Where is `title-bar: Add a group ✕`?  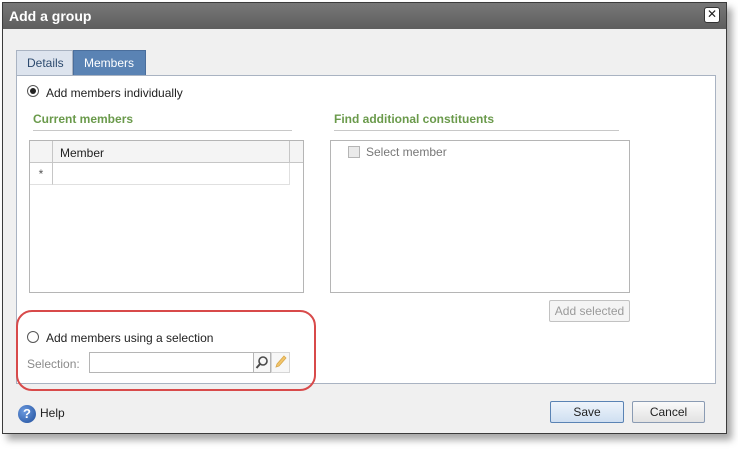
title-bar: Add a group ✕ is located at coordinates (364, 16).